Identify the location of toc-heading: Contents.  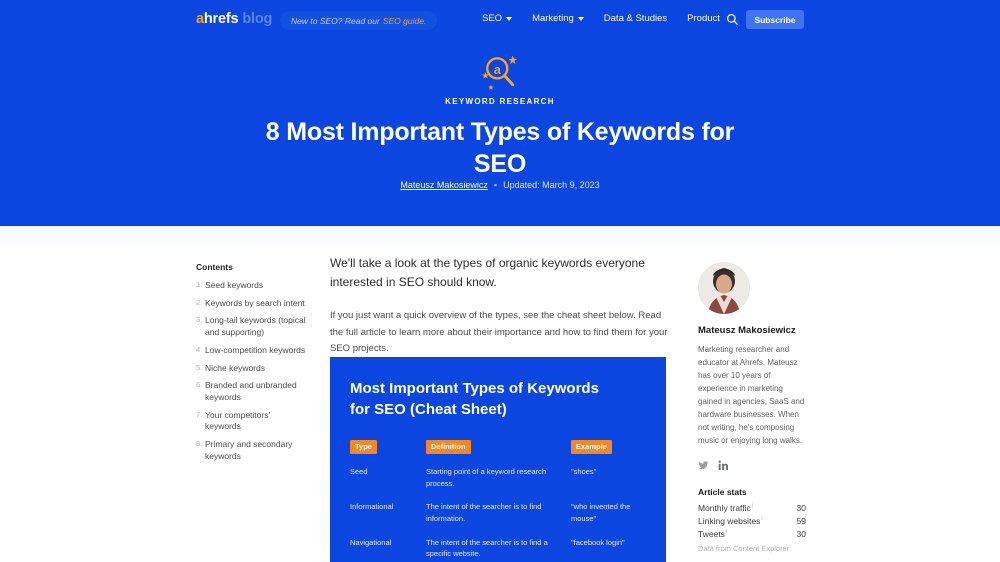
(214, 267).